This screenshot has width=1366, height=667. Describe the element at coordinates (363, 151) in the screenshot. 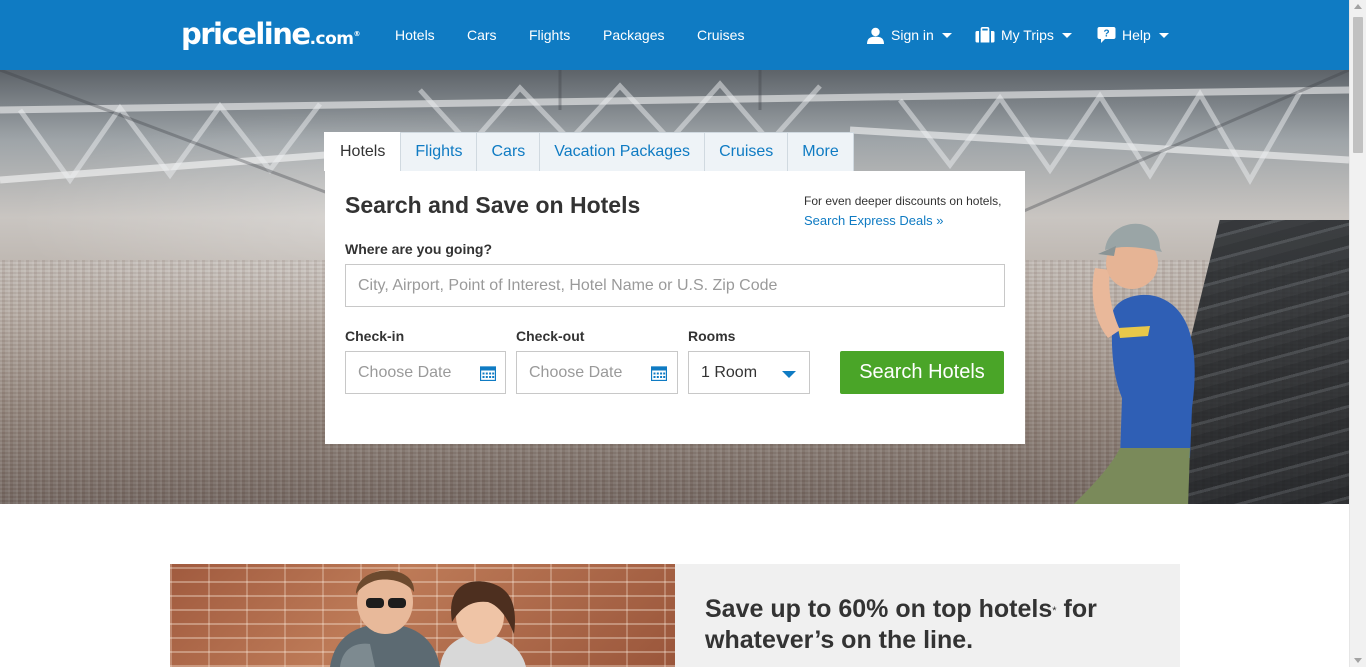

I see `tab-hotels: Hotels` at that location.